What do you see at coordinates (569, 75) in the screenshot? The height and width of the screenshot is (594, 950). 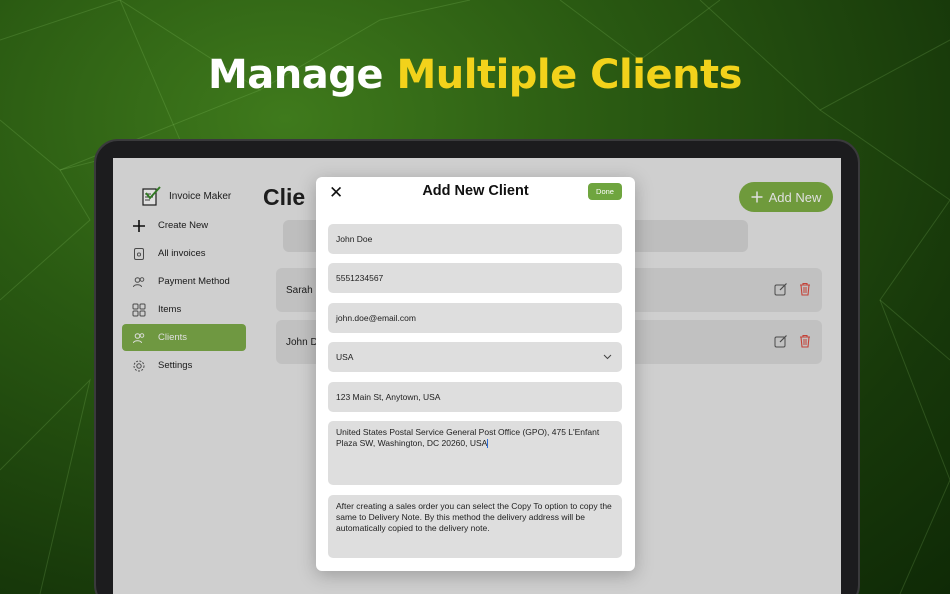 I see `headline-part-2: Multiple Clients` at bounding box center [569, 75].